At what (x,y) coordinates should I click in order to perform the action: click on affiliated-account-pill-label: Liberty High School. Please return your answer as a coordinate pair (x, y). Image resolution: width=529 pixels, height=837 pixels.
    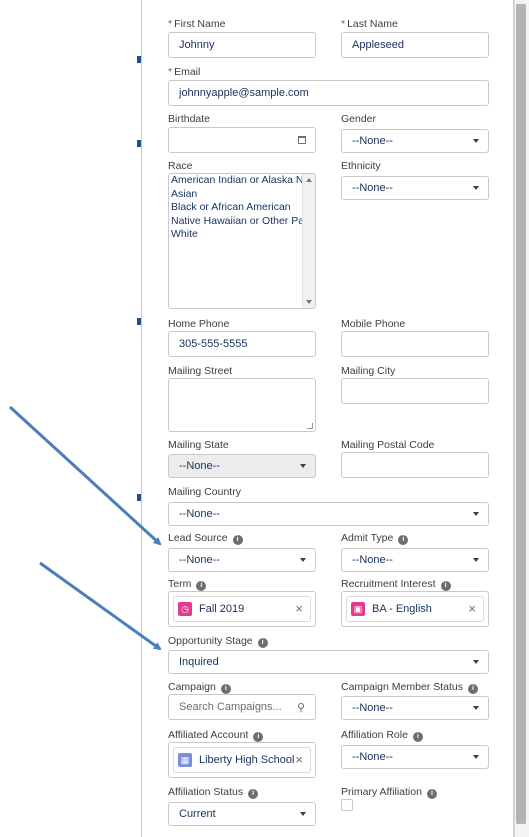
    Looking at the image, I should click on (247, 760).